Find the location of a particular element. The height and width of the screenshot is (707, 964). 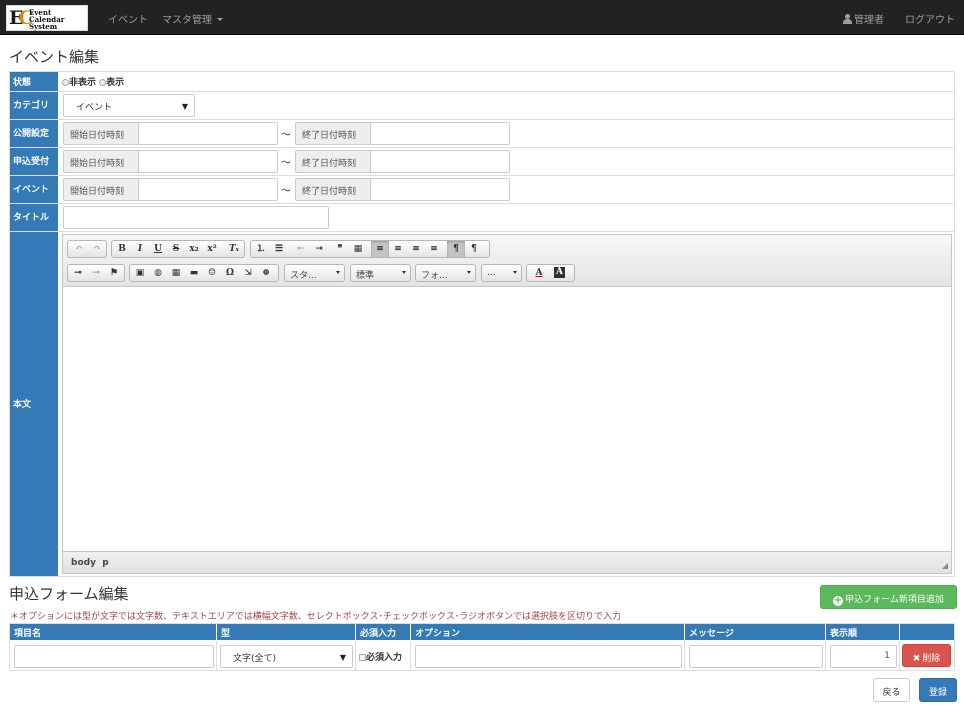

underline-icon: U is located at coordinates (158, 249).